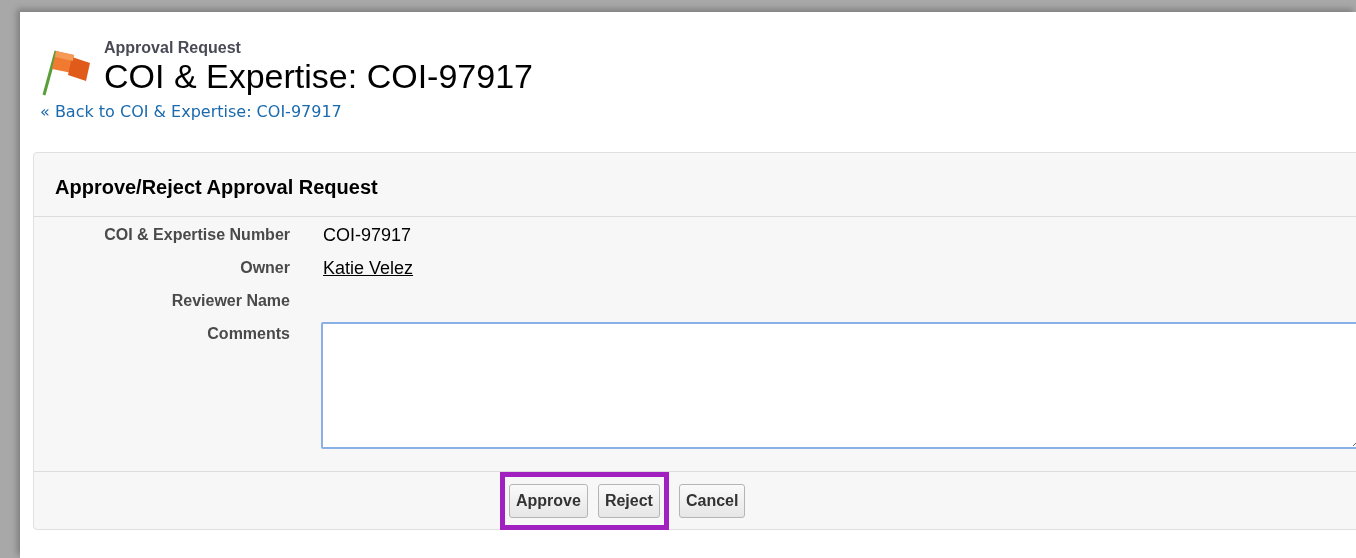 The image size is (1356, 558). Describe the element at coordinates (173, 48) in the screenshot. I see `page-subtitle: Approval Request` at that location.